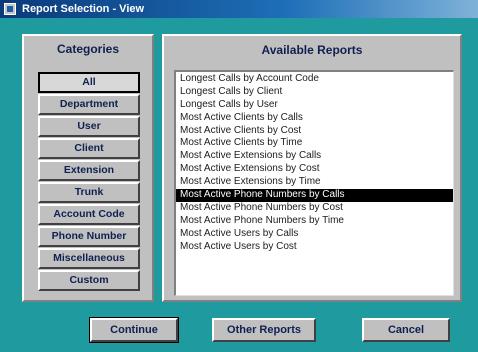 The width and height of the screenshot is (478, 352). I want to click on category-button-phone-number: Phone Number, so click(89, 236).